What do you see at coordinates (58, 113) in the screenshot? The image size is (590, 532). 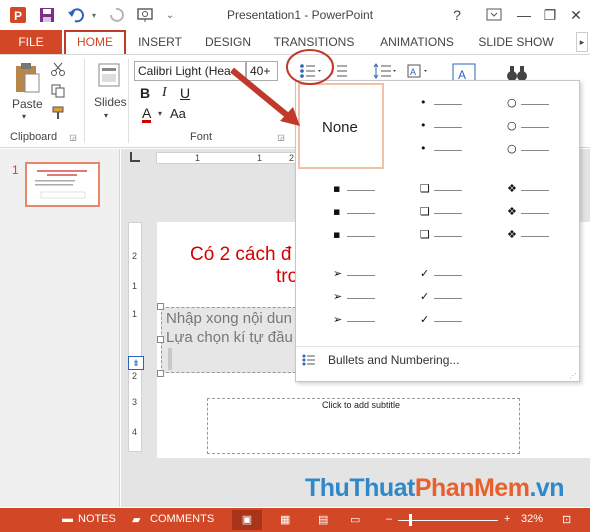 I see `format-painter-icon` at bounding box center [58, 113].